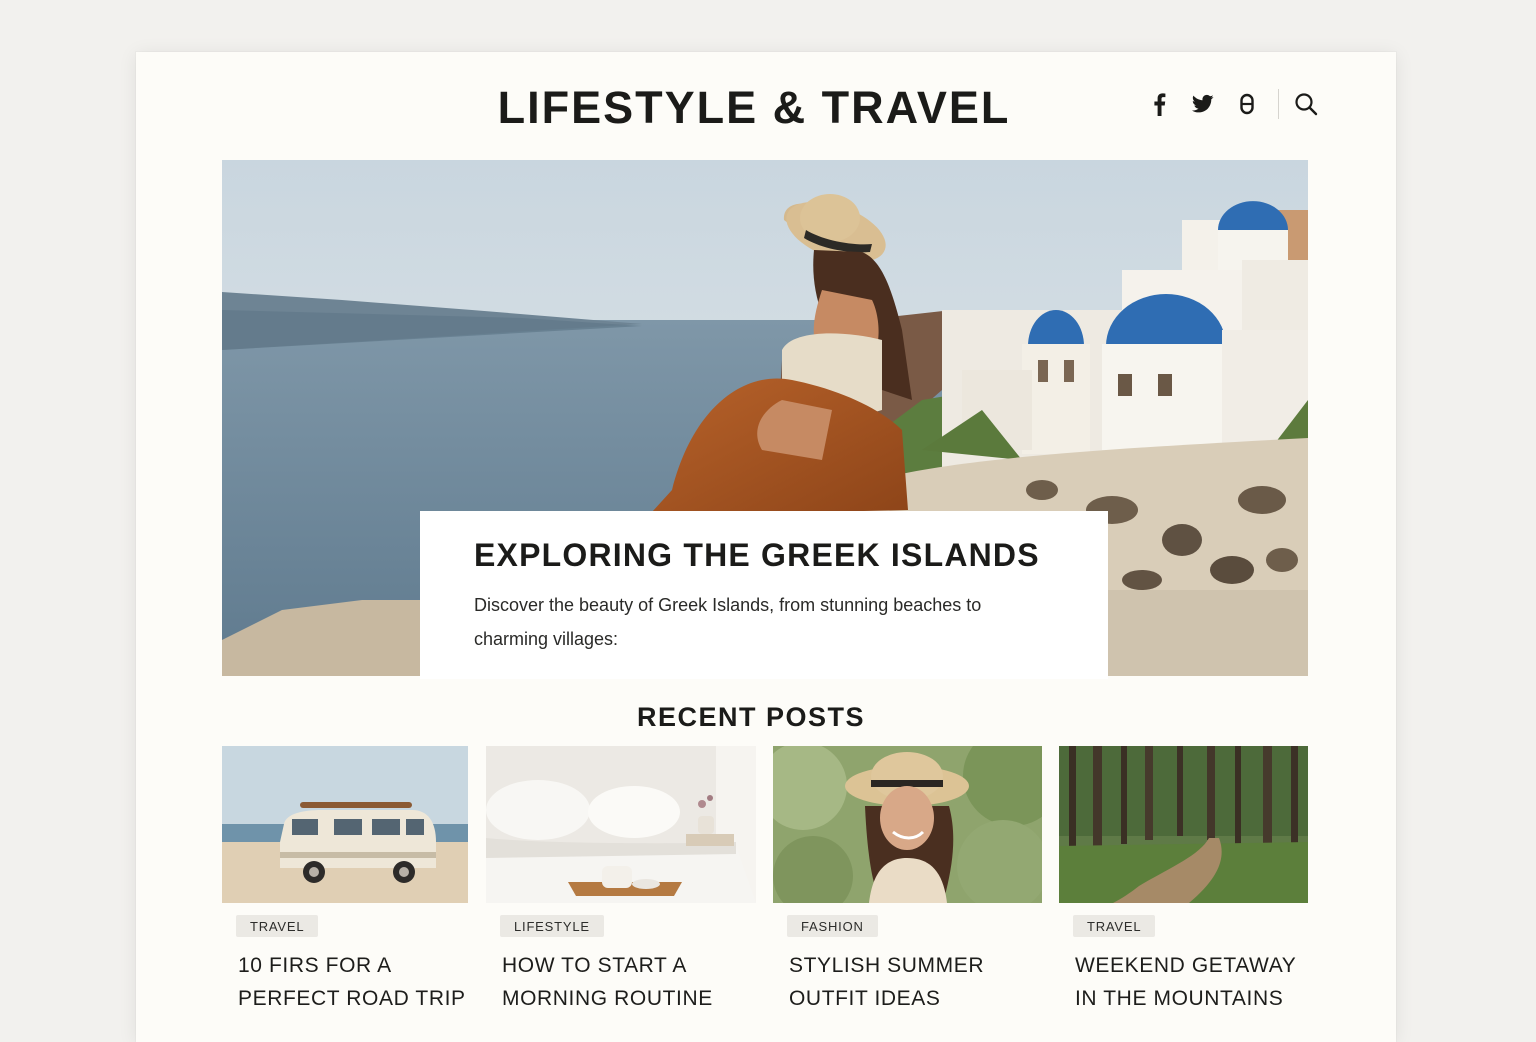 The height and width of the screenshot is (1042, 1536). I want to click on recent-posts-heading: RECENT POSTS, so click(751, 717).